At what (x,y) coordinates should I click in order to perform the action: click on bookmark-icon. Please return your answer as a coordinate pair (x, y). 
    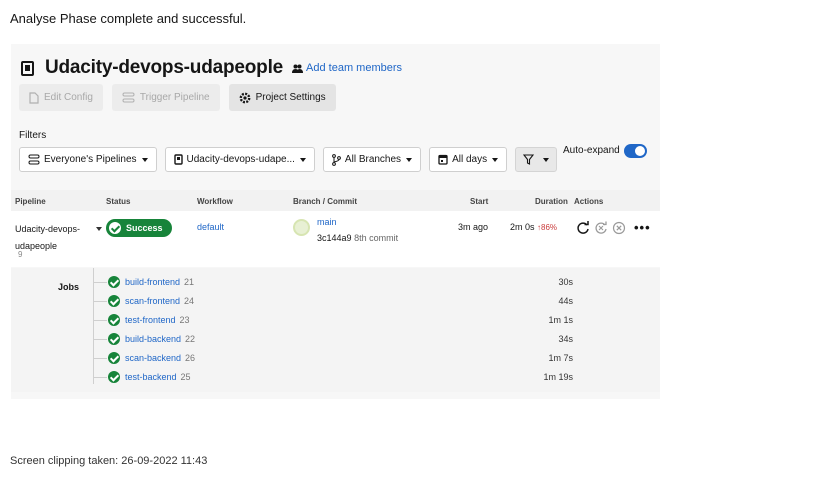
    Looking at the image, I should click on (178, 159).